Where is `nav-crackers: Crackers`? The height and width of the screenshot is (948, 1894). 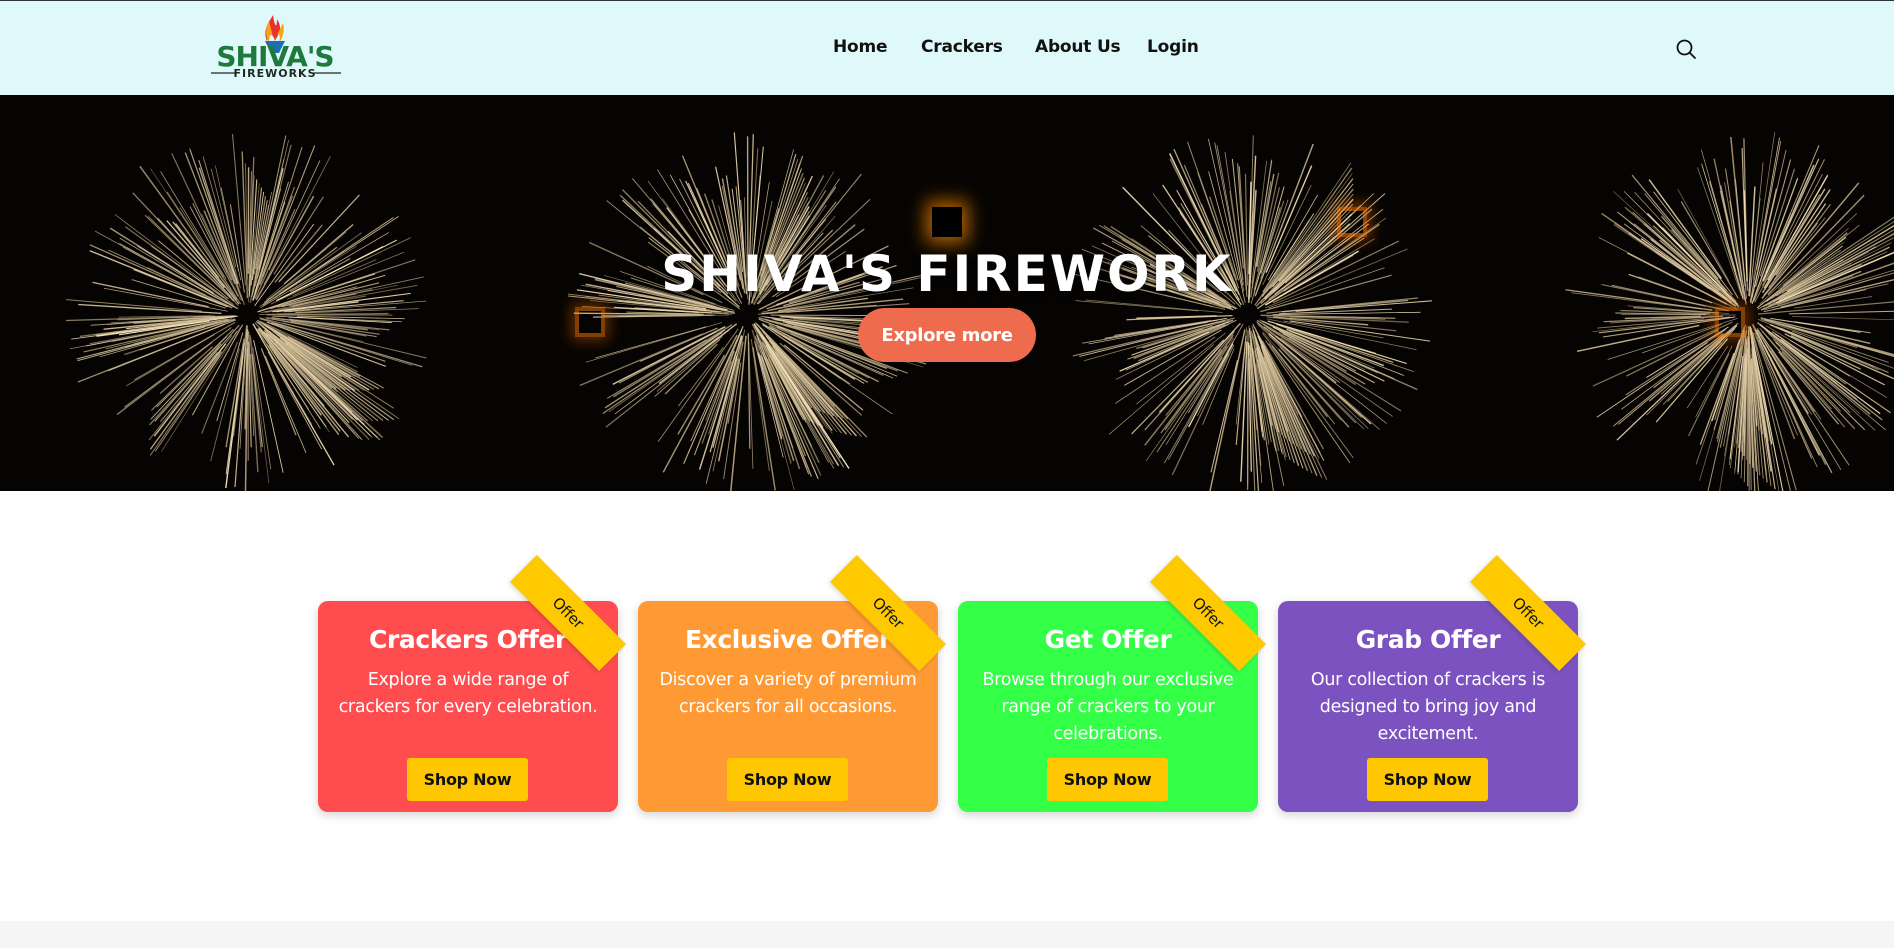 nav-crackers: Crackers is located at coordinates (962, 47).